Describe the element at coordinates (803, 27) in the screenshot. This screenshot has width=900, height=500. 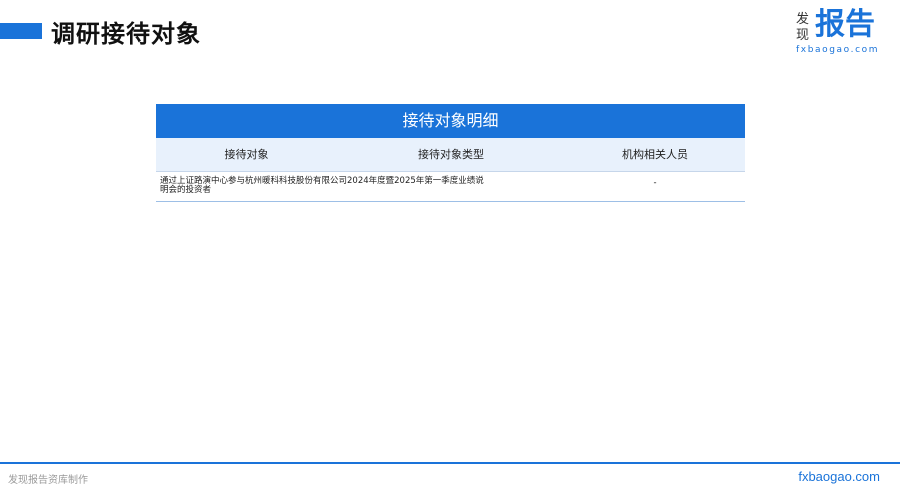
I see `logo-small-text: 发现` at that location.